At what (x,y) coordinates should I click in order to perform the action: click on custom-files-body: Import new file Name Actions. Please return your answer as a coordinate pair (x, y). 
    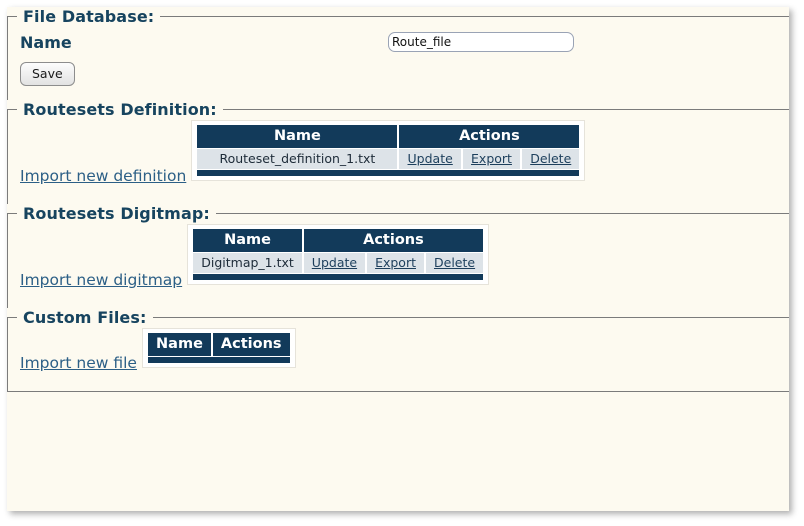
    Looking at the image, I should click on (398, 352).